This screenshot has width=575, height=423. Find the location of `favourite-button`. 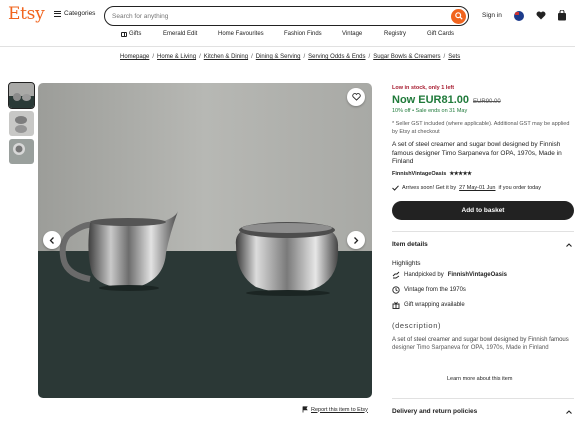

favourite-button is located at coordinates (356, 97).